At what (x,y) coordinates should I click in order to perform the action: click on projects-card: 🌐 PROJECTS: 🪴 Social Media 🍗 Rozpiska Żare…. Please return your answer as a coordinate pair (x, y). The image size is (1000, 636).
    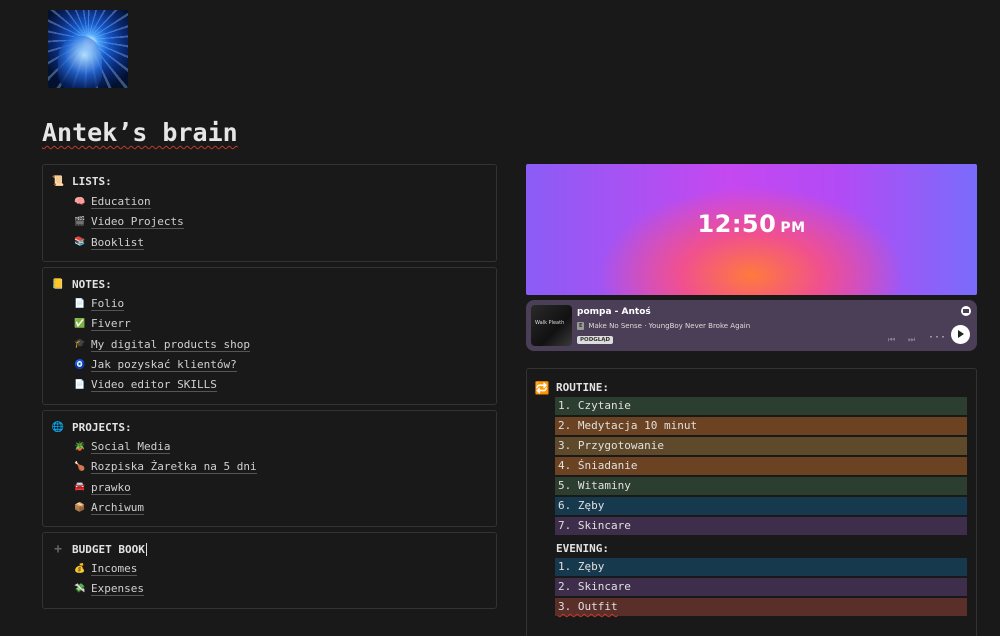
    Looking at the image, I should click on (269, 468).